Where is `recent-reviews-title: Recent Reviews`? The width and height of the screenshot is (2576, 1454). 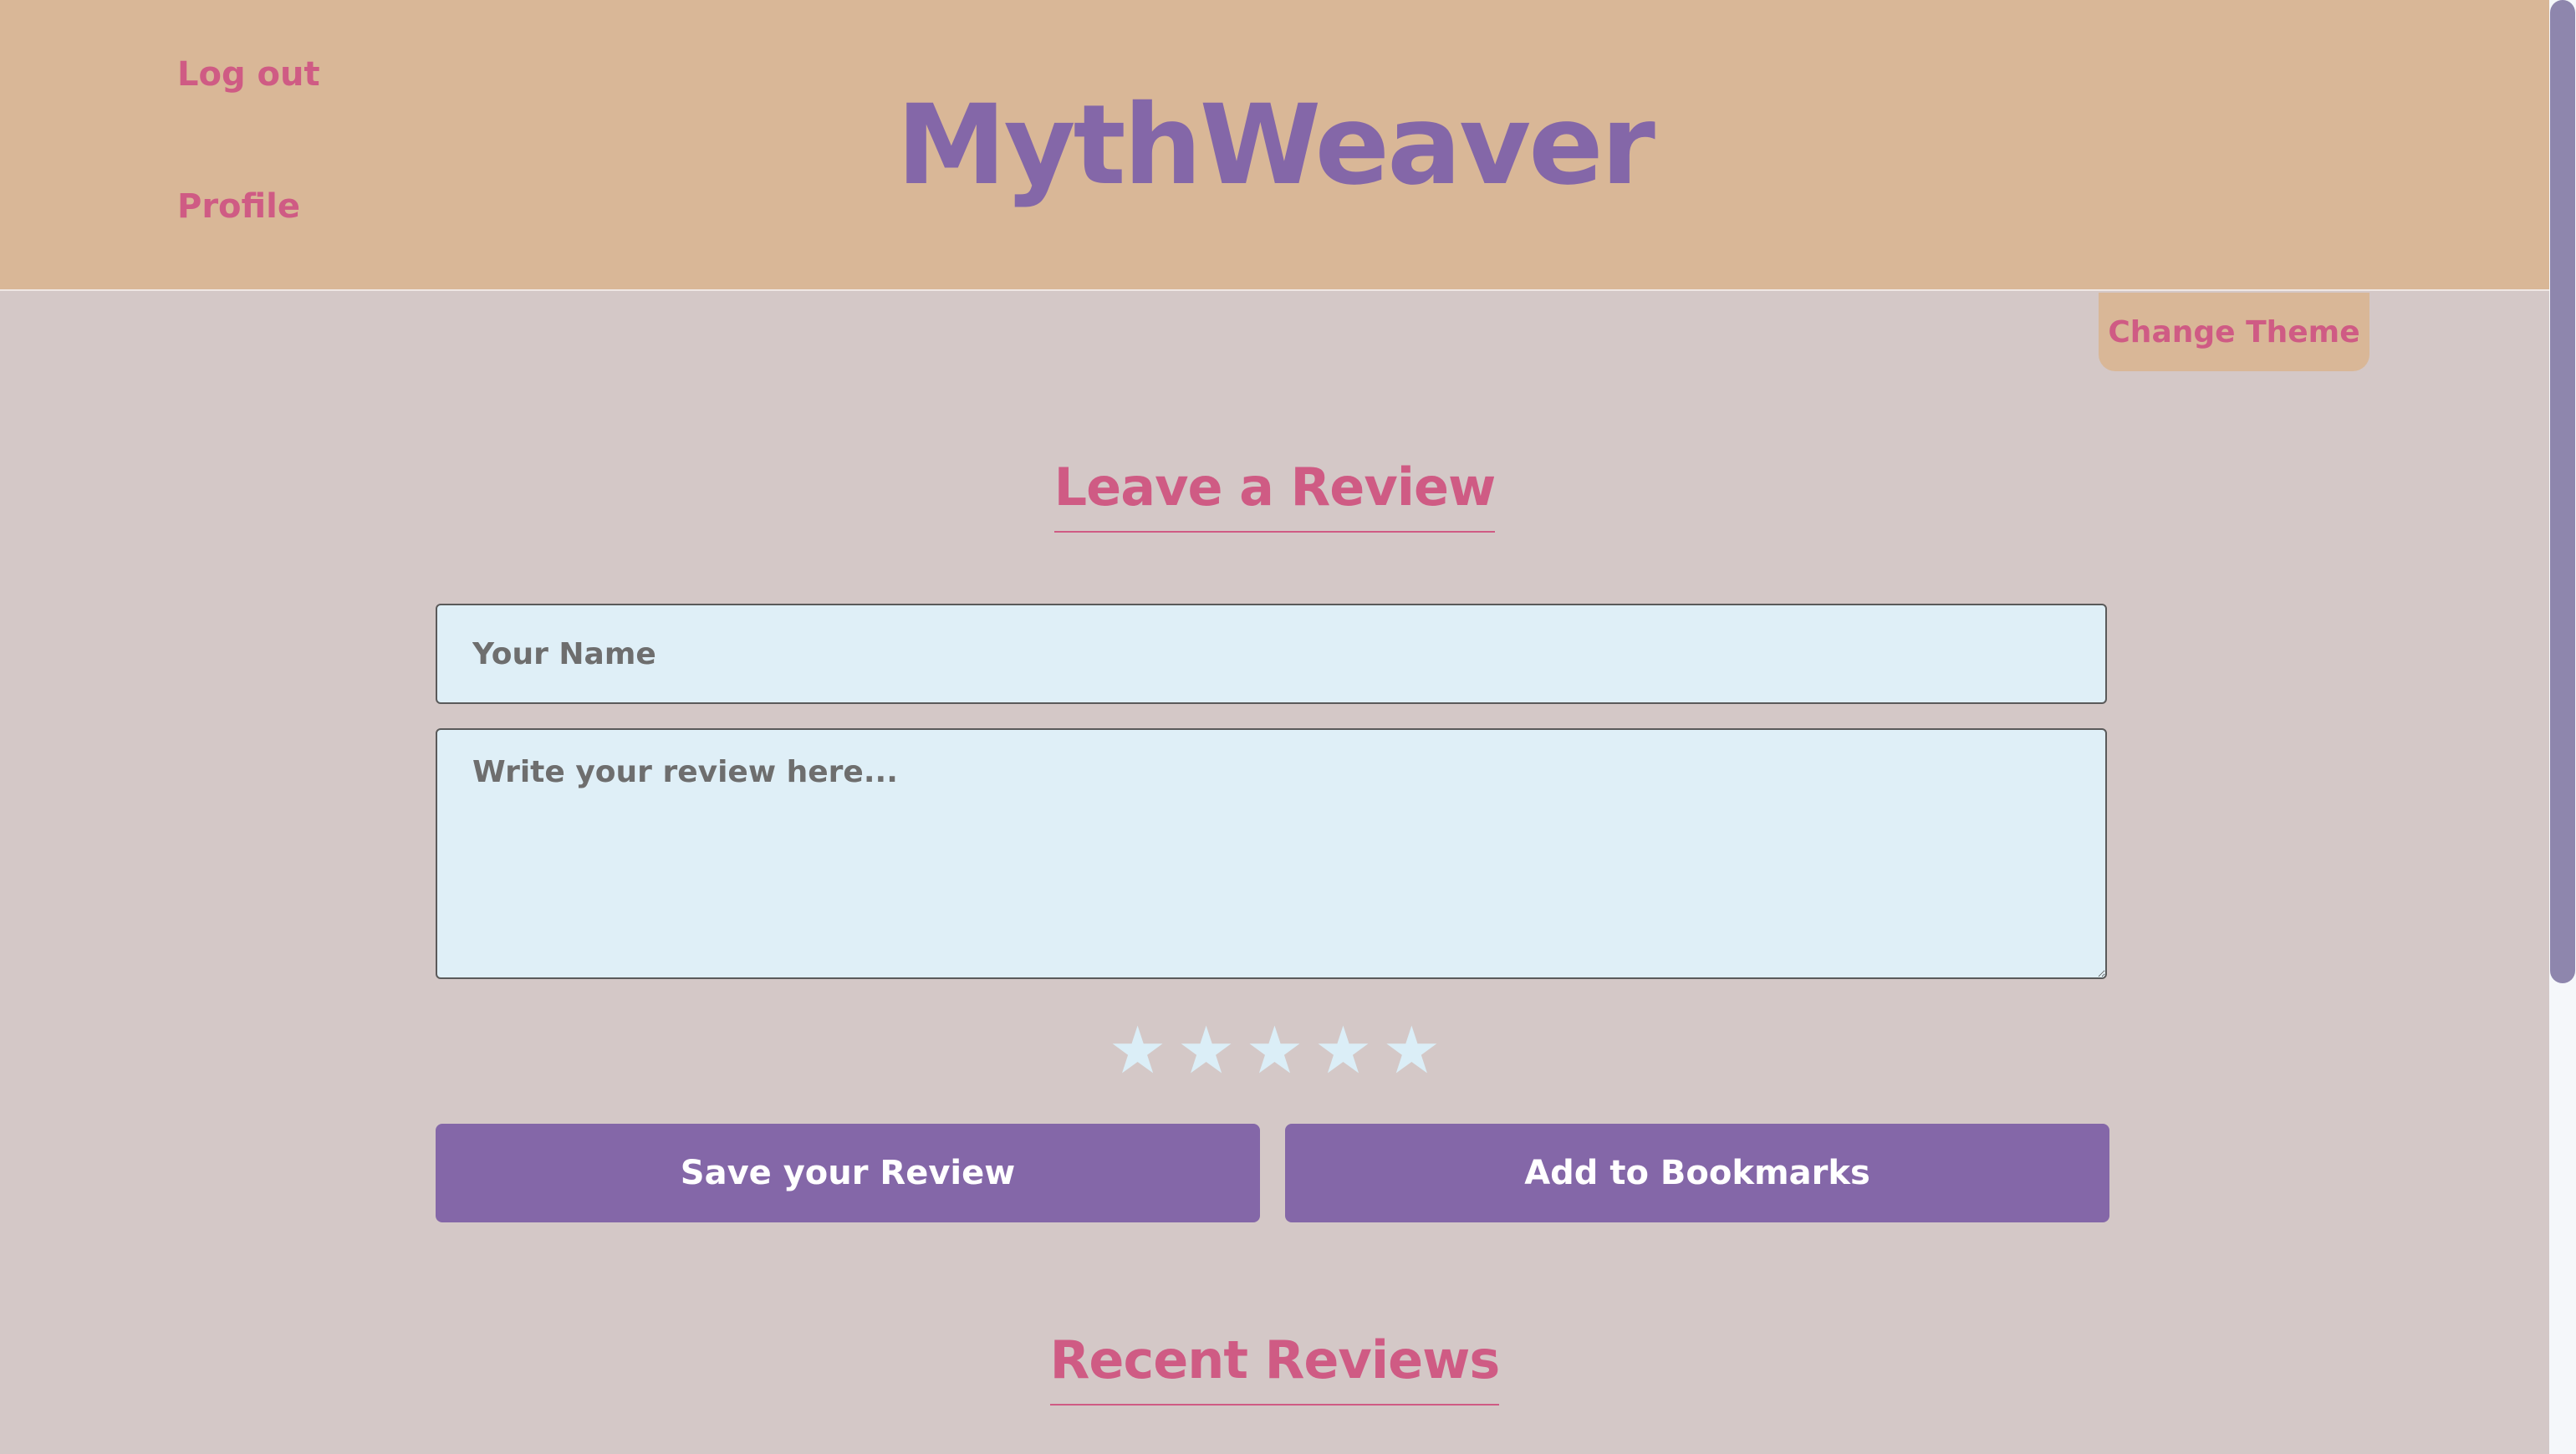
recent-reviews-title: Recent Reviews is located at coordinates (1274, 1367).